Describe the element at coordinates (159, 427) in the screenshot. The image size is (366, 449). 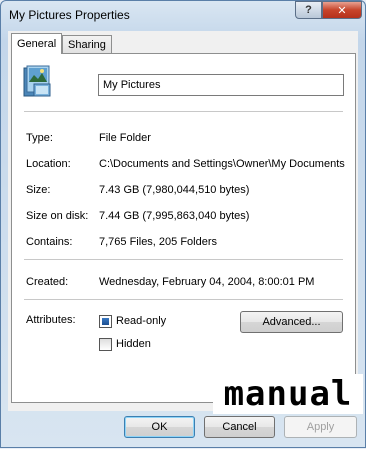
I see `ok-button: OK` at that location.